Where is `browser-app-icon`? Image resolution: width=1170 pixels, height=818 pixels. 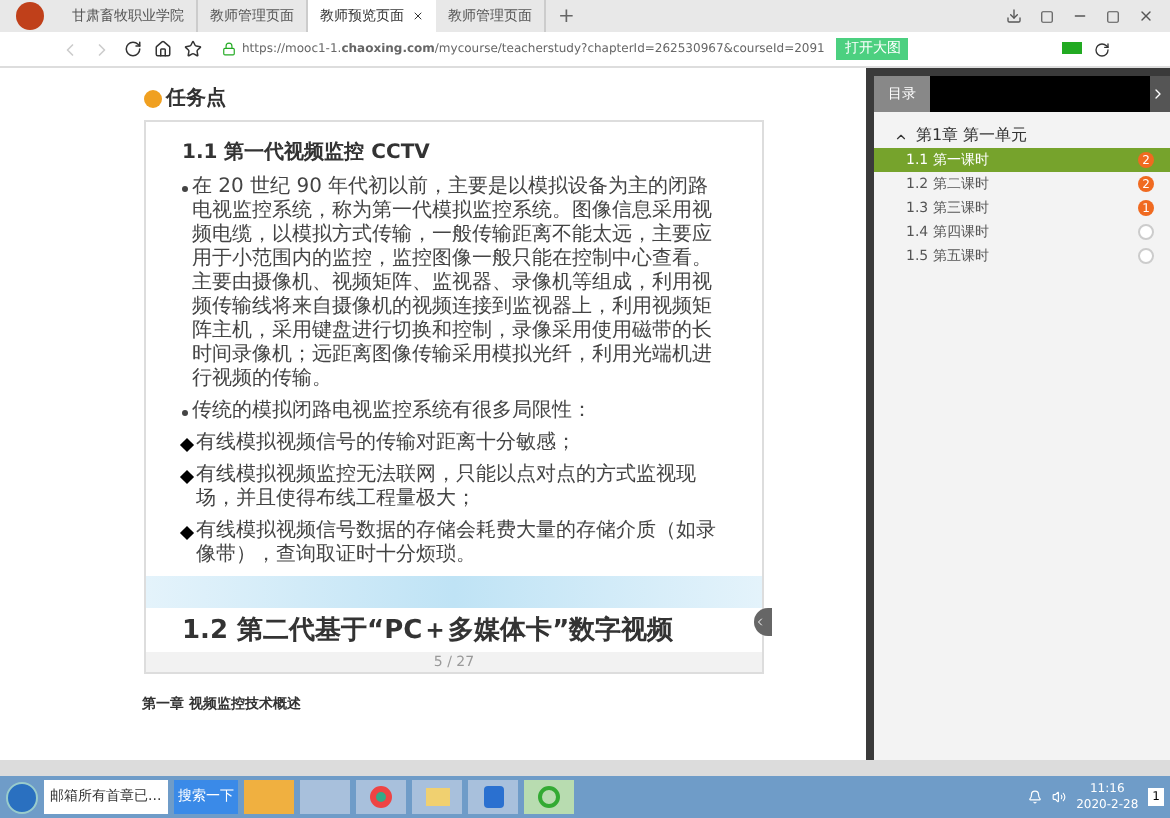
browser-app-icon is located at coordinates (381, 797).